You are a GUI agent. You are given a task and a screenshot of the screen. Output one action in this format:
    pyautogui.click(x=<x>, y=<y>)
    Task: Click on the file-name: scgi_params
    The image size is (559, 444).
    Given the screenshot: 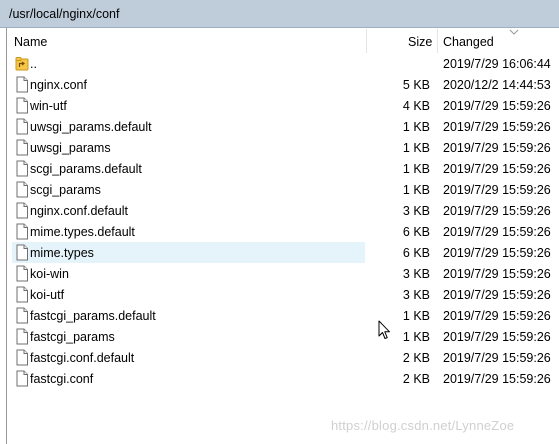 What is the action you would take?
    pyautogui.click(x=65, y=190)
    